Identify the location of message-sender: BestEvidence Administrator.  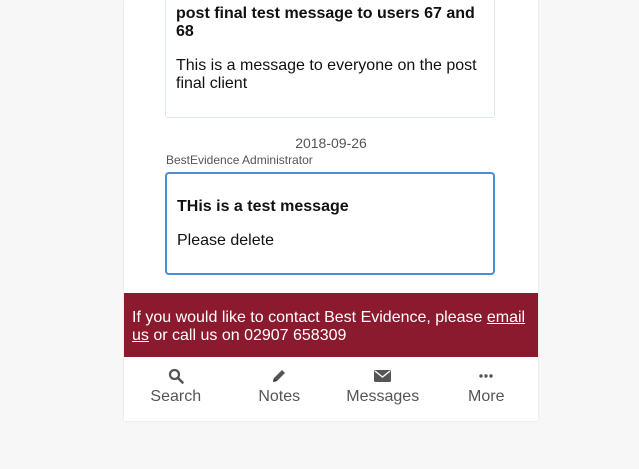
(239, 160).